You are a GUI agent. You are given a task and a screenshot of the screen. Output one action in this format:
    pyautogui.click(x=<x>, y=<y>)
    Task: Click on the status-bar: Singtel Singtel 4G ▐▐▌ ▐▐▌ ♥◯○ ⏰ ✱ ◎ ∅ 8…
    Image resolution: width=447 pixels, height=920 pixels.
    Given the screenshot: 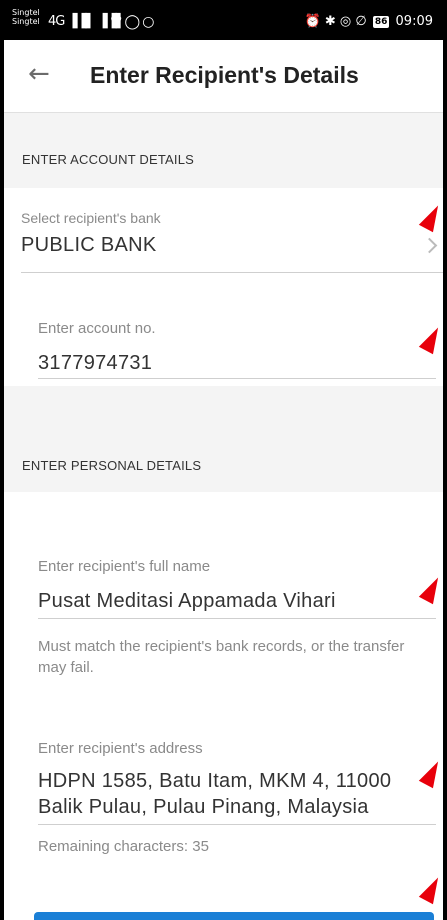 What is the action you would take?
    pyautogui.click(x=223, y=22)
    